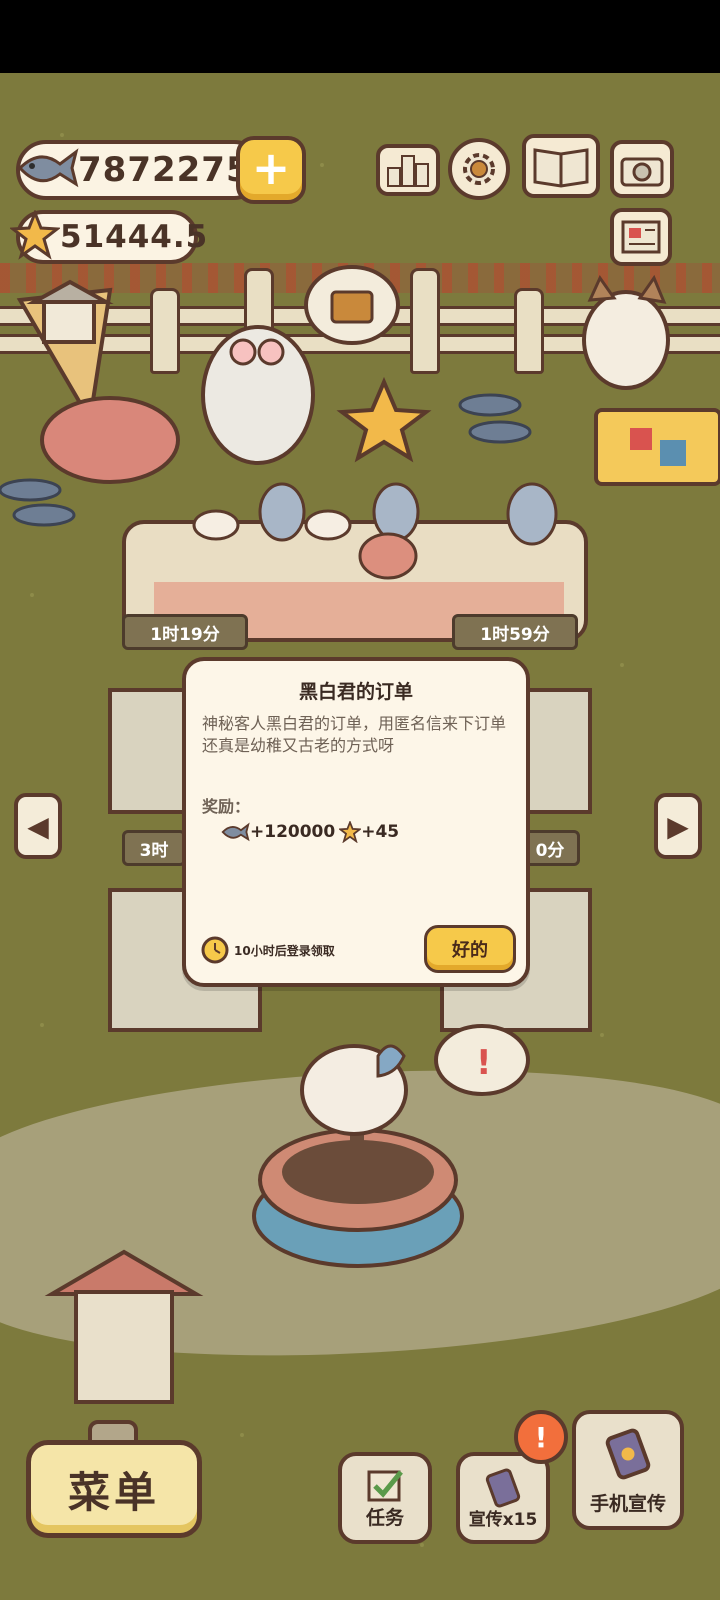  I want to click on claim-timer-text: 10小时后登录领取, so click(284, 950).